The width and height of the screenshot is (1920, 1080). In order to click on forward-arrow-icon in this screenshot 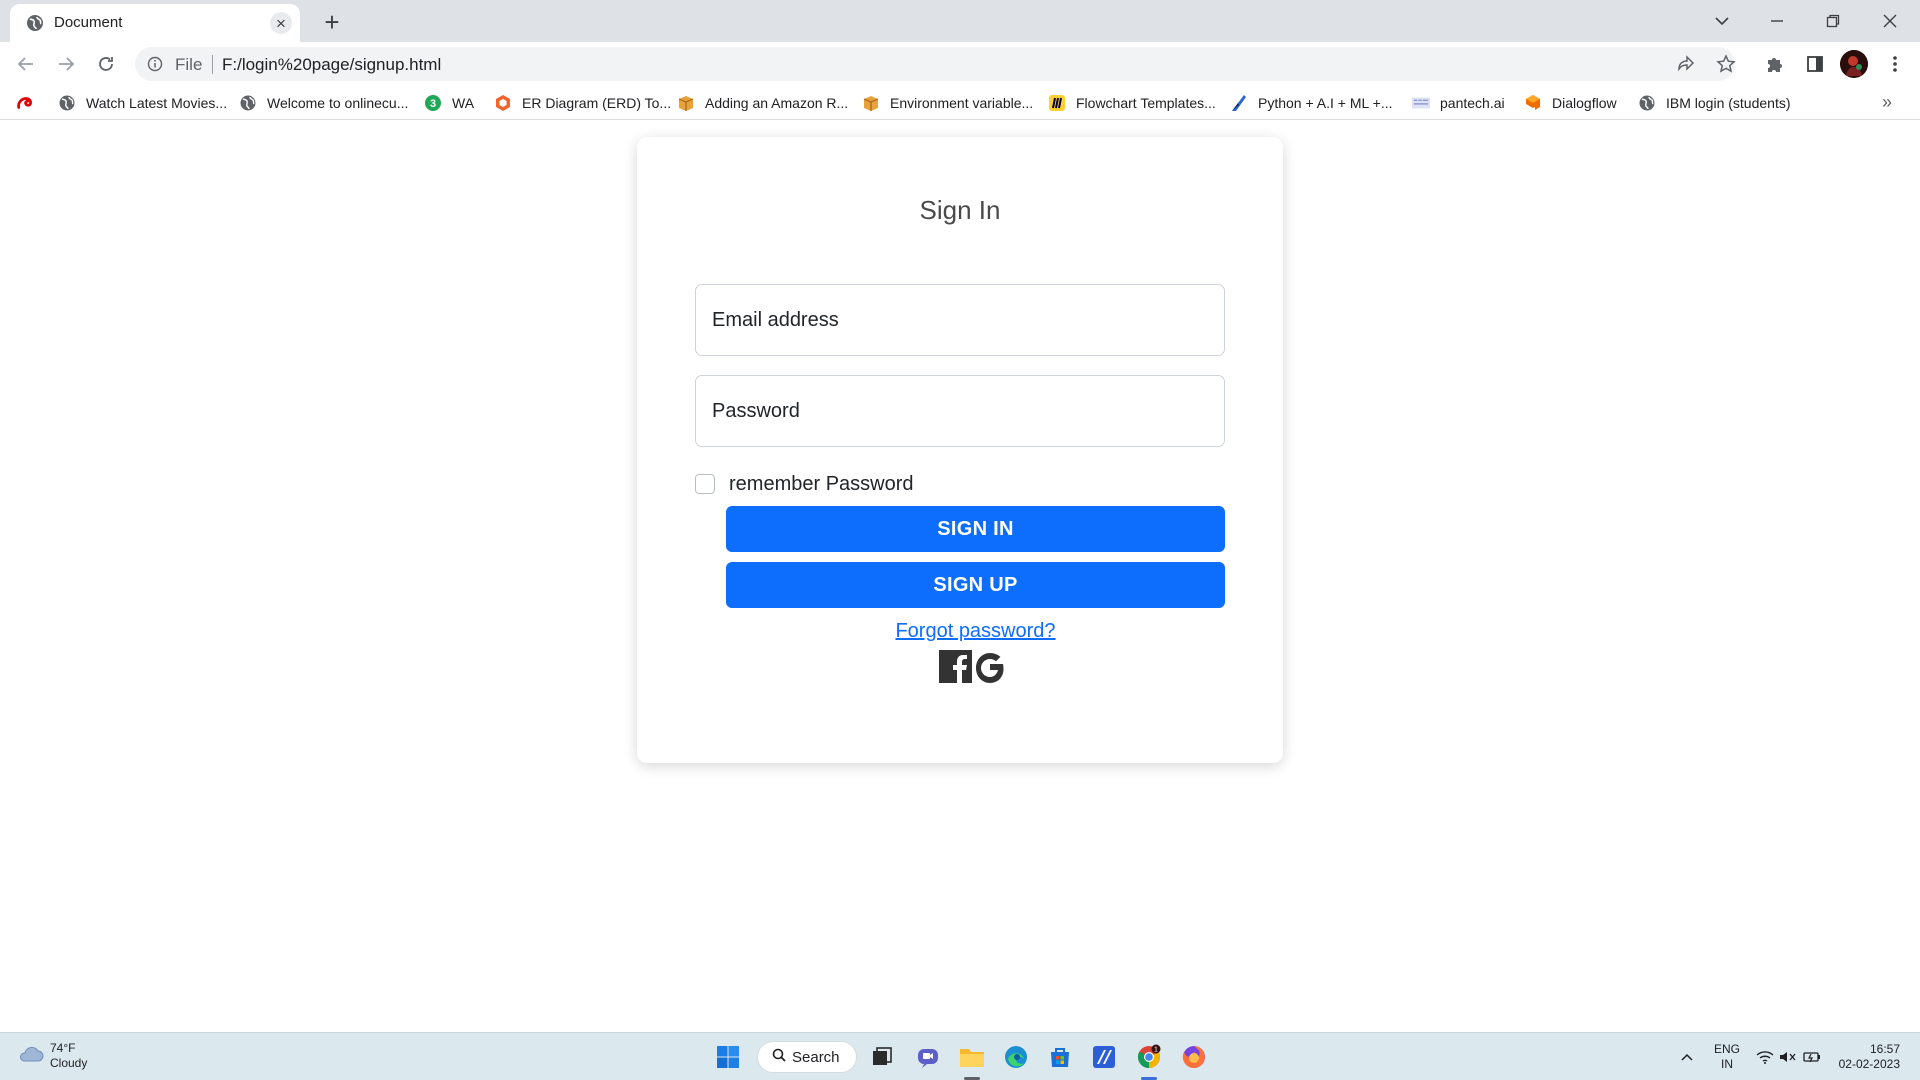, I will do `click(66, 64)`.